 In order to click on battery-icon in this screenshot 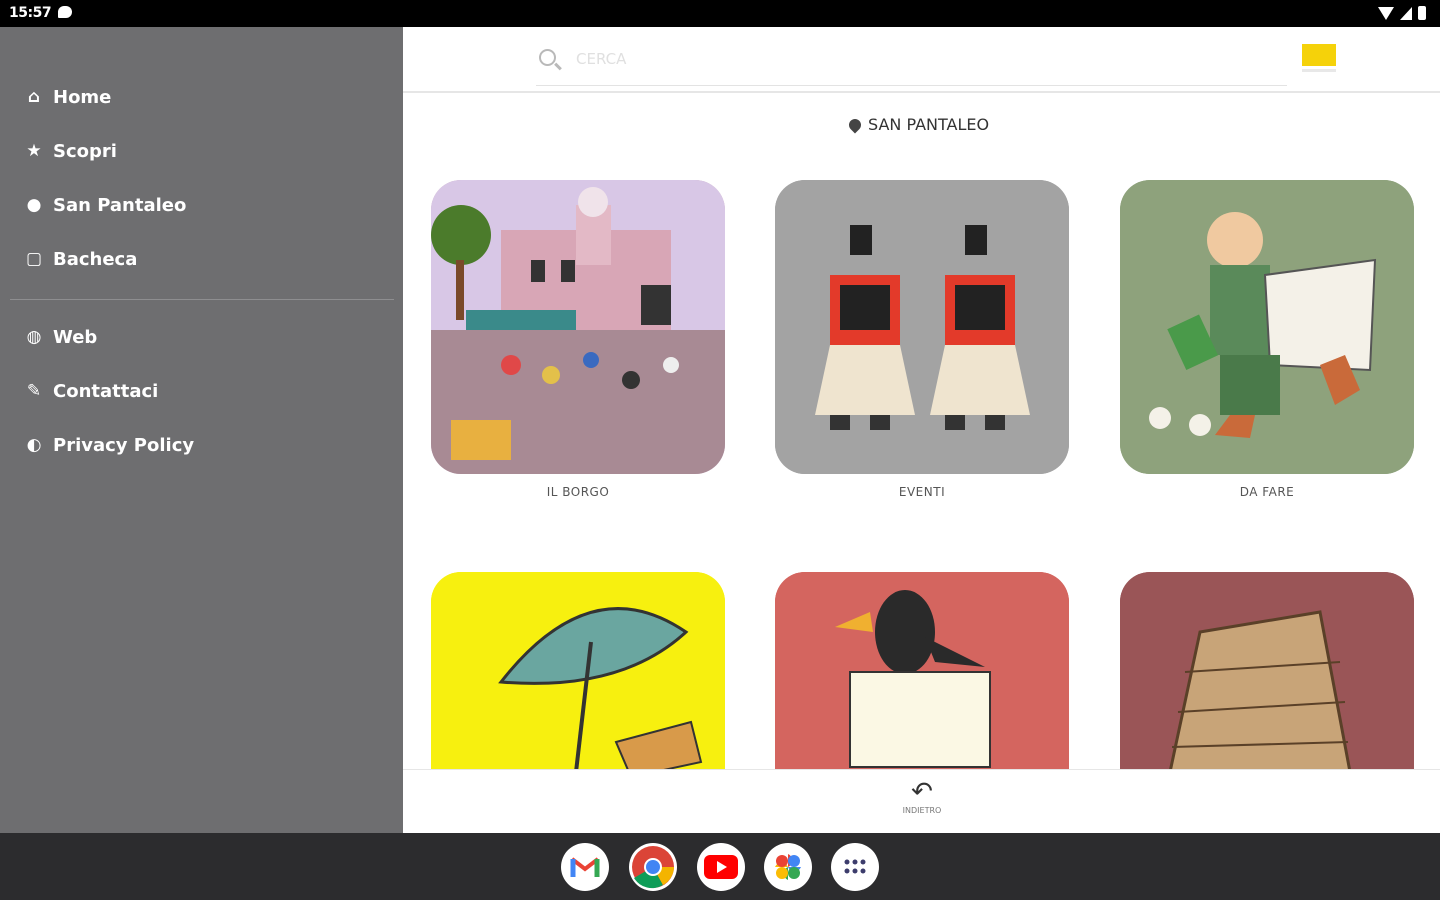, I will do `click(1422, 13)`.